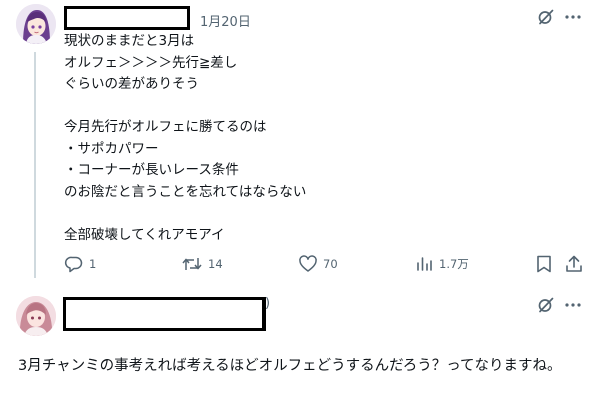  I want to click on share-icon, so click(574, 263).